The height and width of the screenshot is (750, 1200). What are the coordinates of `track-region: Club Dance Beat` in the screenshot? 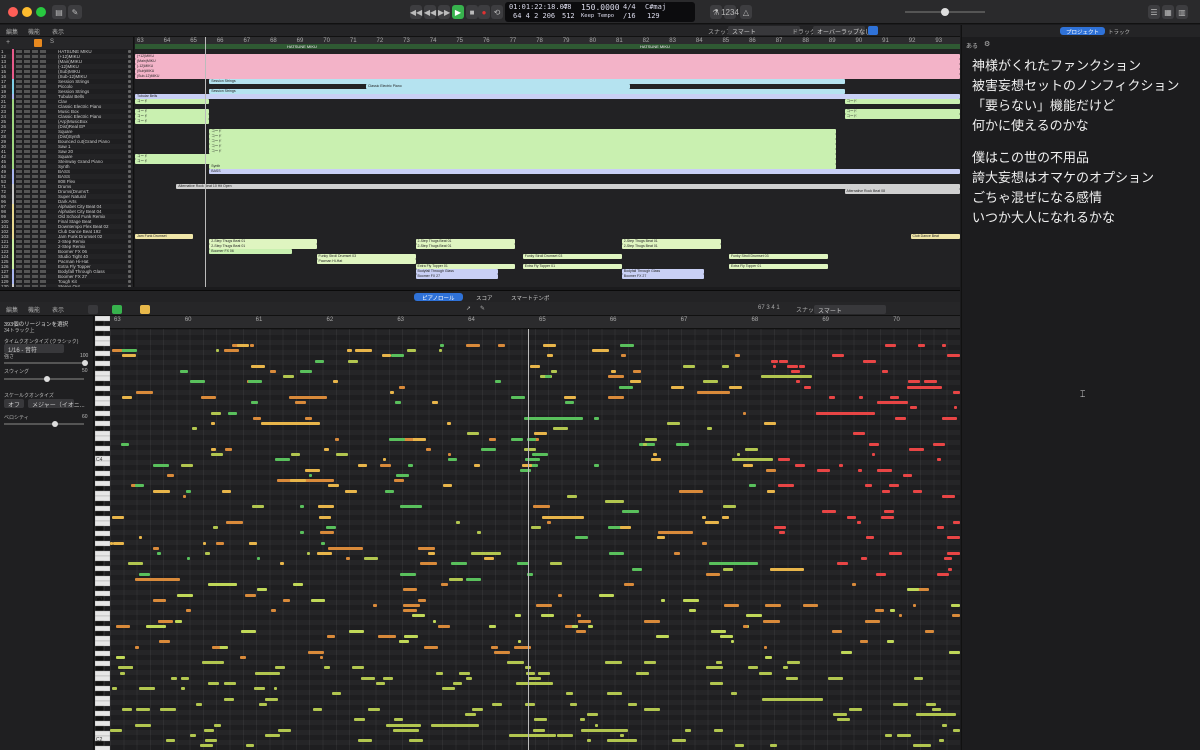 It's located at (935, 236).